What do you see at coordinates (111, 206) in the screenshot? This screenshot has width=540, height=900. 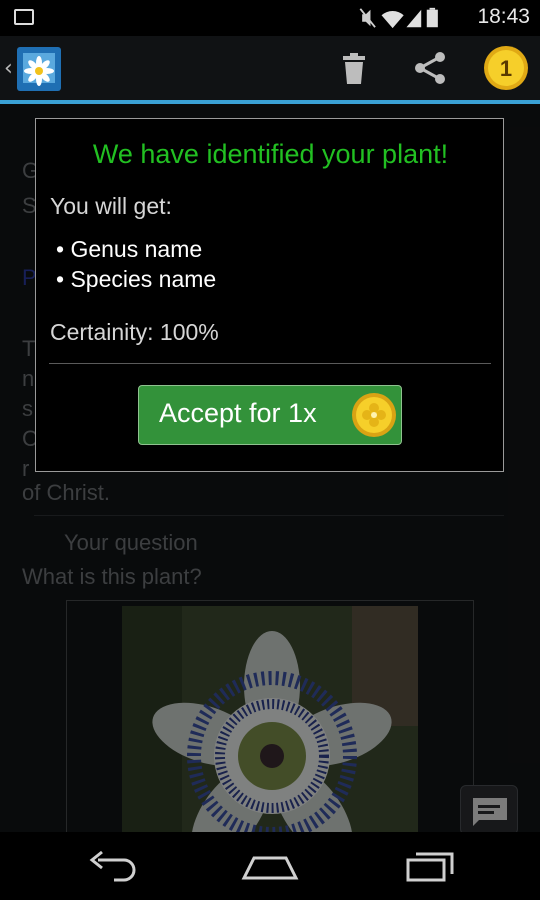 I see `dialog-subtitle: You will get:` at bounding box center [111, 206].